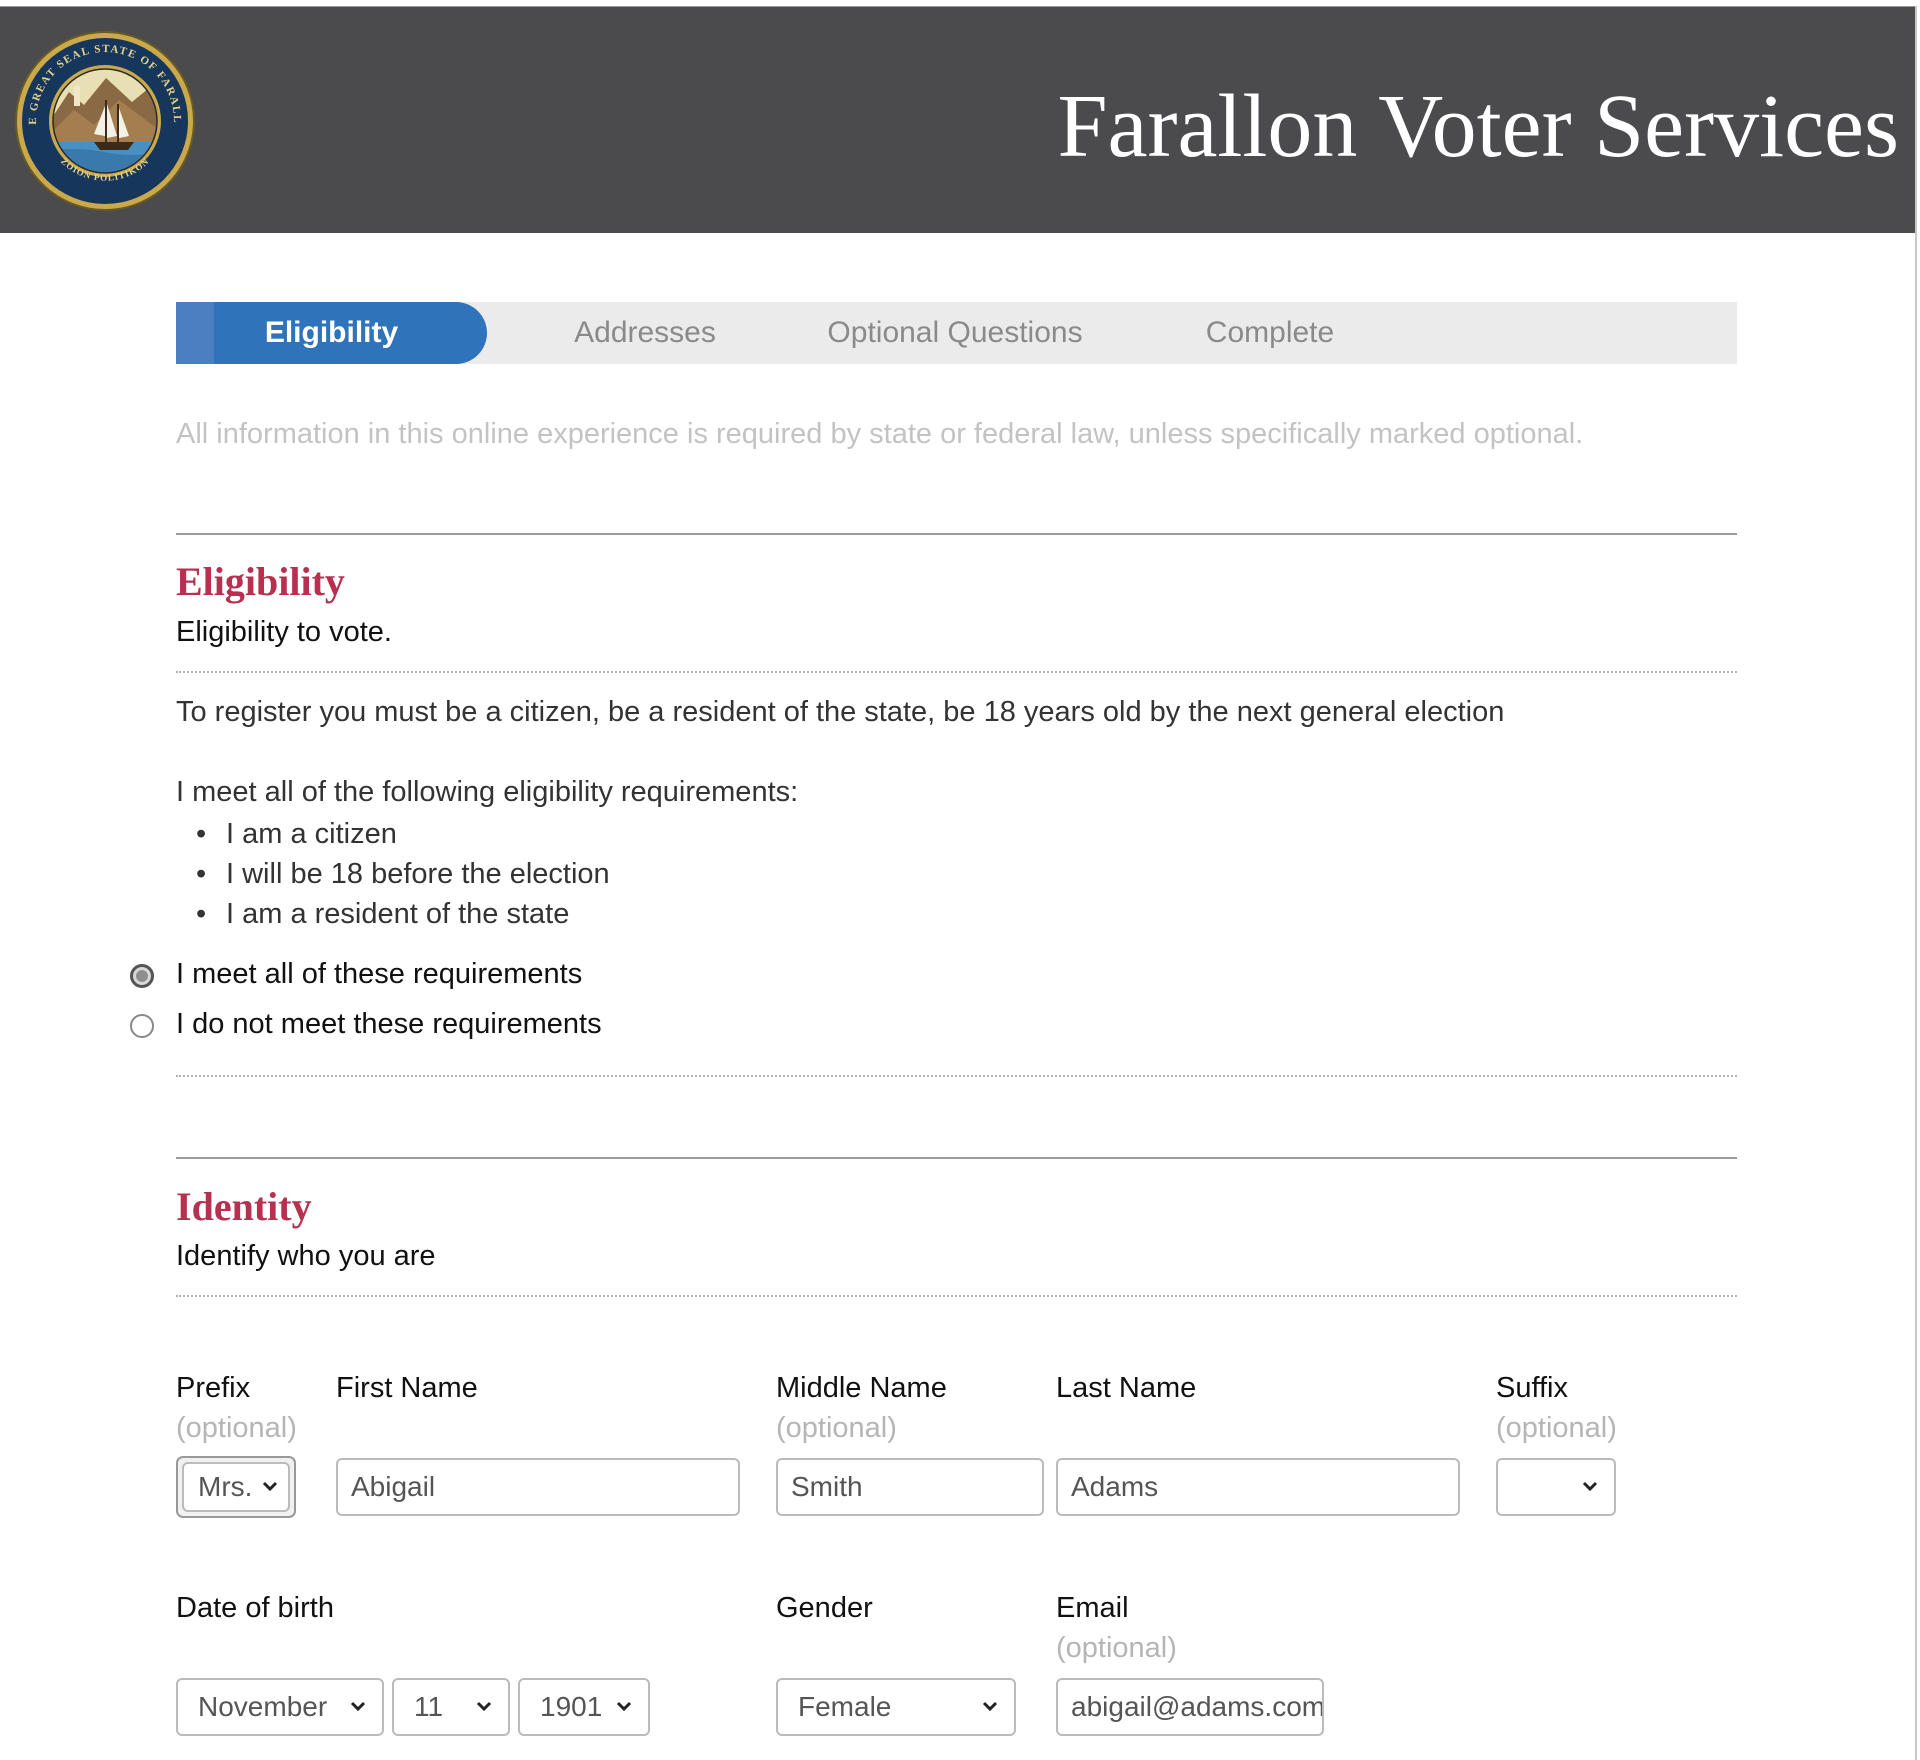 This screenshot has width=1920, height=1760. I want to click on gender-label: Gender, so click(824, 1608).